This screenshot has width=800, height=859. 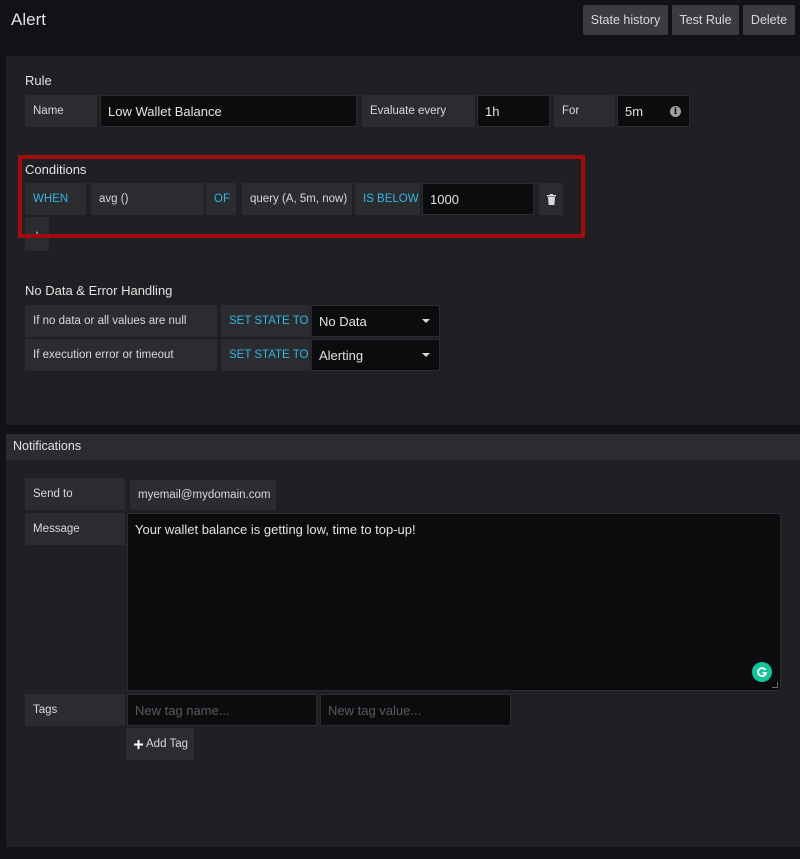 What do you see at coordinates (375, 355) in the screenshot?
I see `error-state-select: Alerting` at bounding box center [375, 355].